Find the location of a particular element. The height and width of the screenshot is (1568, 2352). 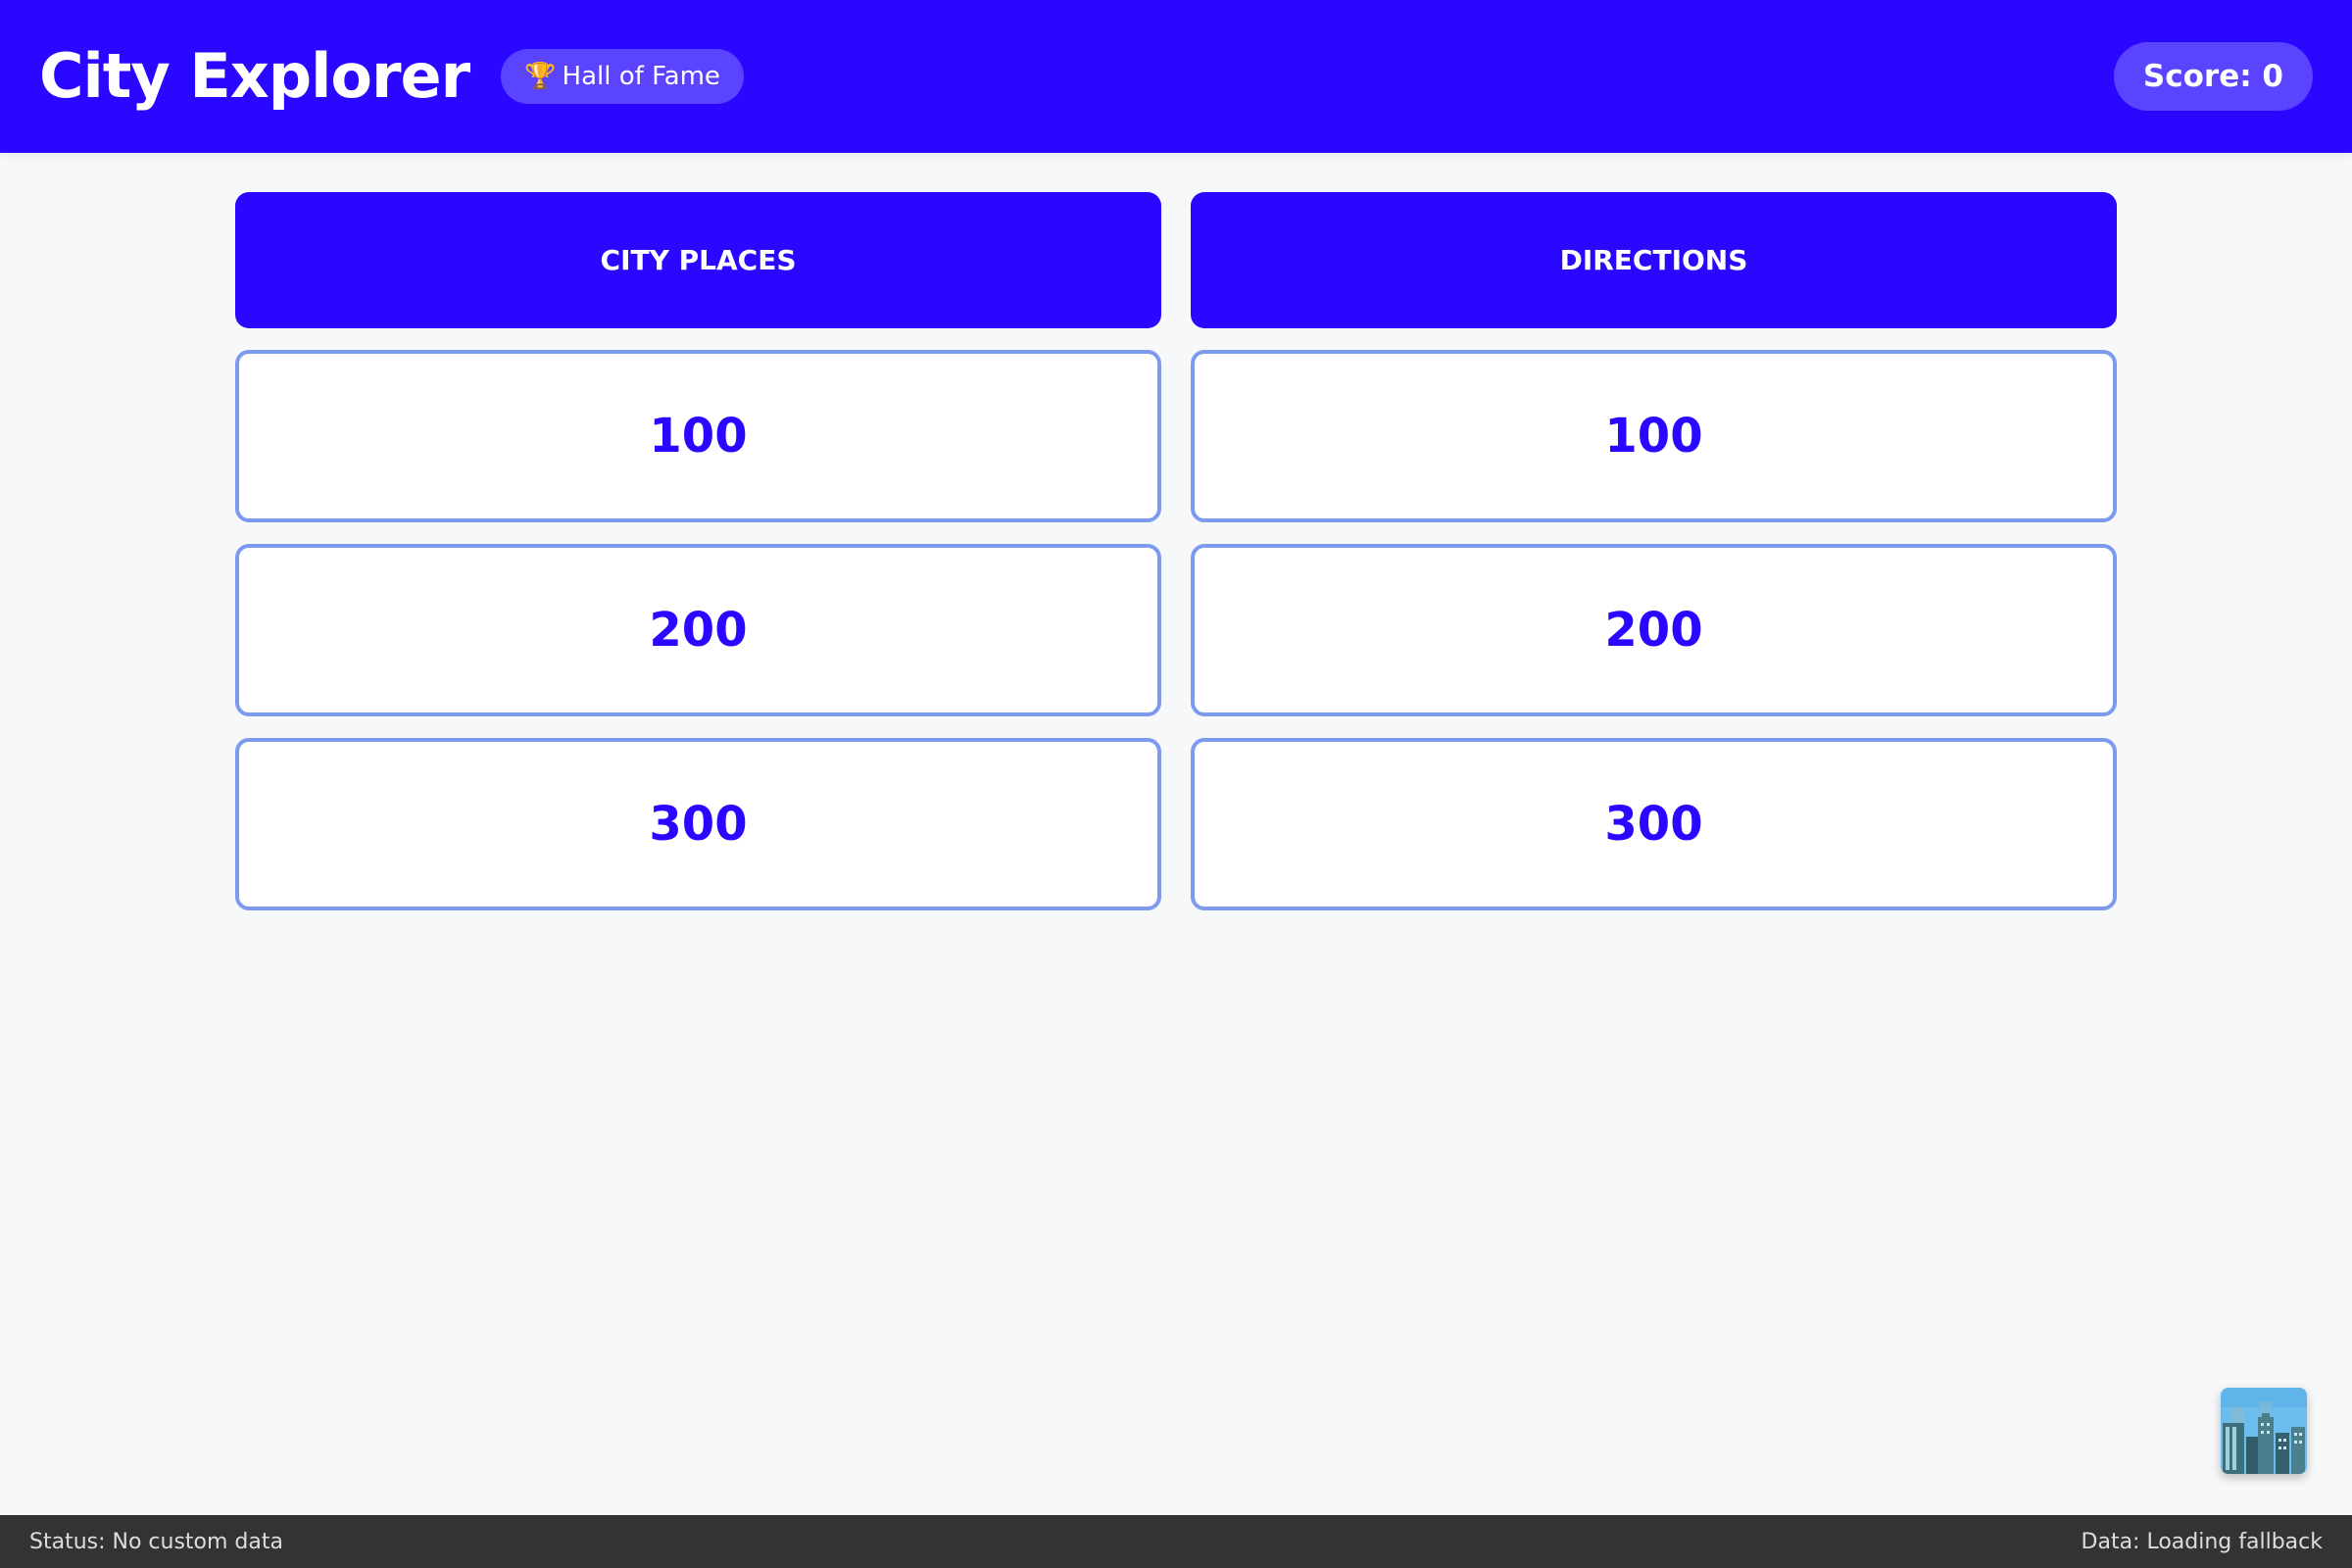

status-text: Status: No custom data is located at coordinates (156, 1541).